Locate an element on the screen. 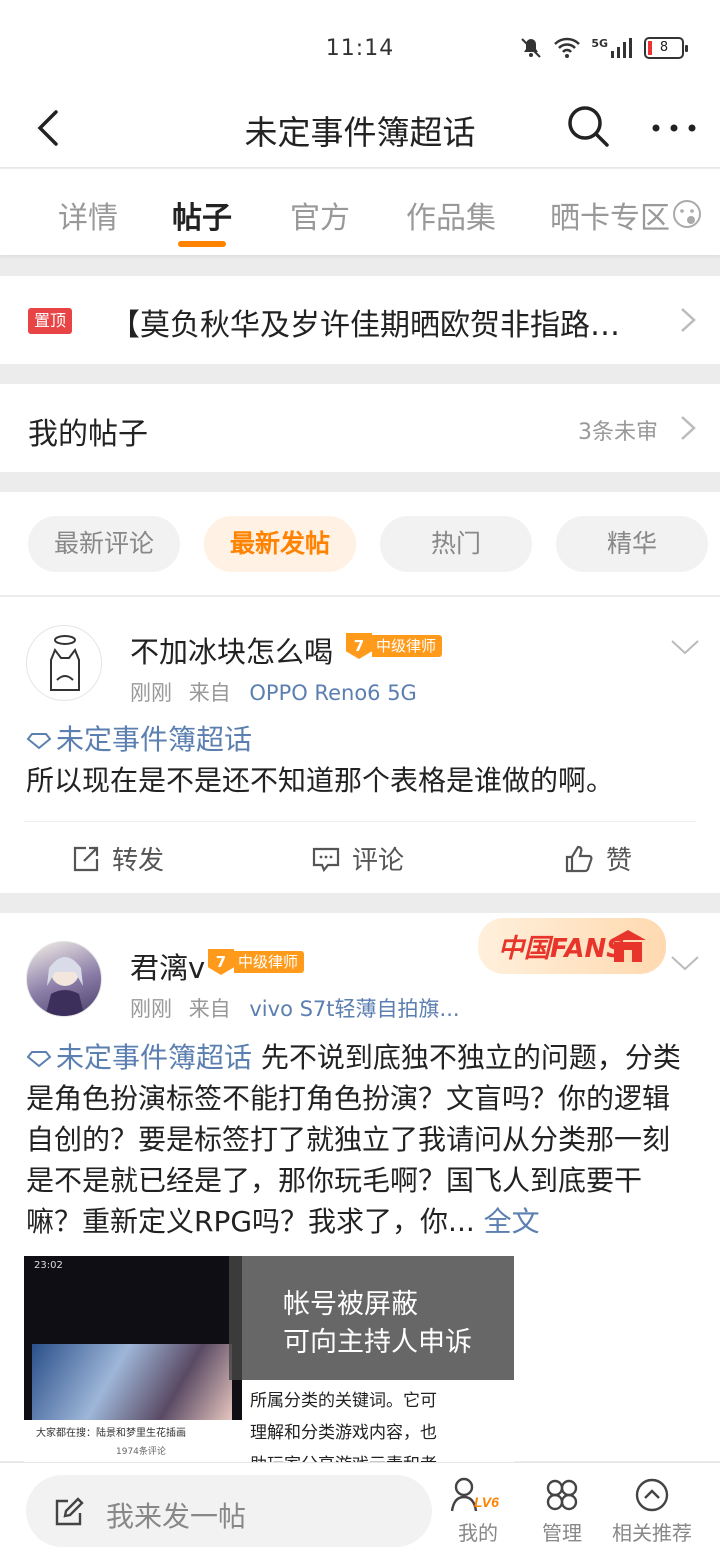 Image resolution: width=720 pixels, height=1560 pixels. page-title: 未定事件簿超话 is located at coordinates (360, 132).